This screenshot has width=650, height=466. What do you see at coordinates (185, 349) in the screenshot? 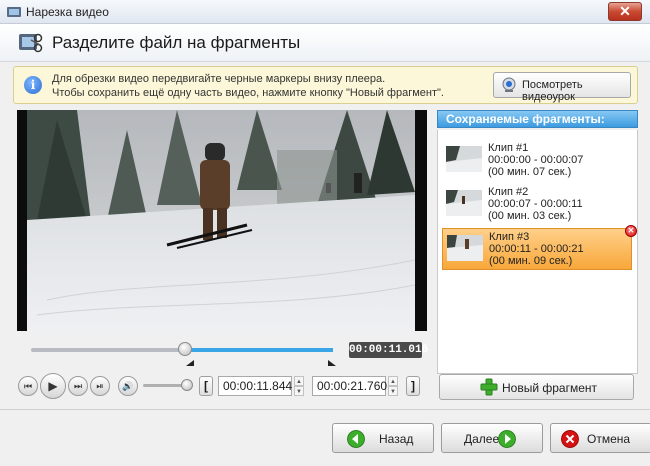
I see `playhead-handle` at bounding box center [185, 349].